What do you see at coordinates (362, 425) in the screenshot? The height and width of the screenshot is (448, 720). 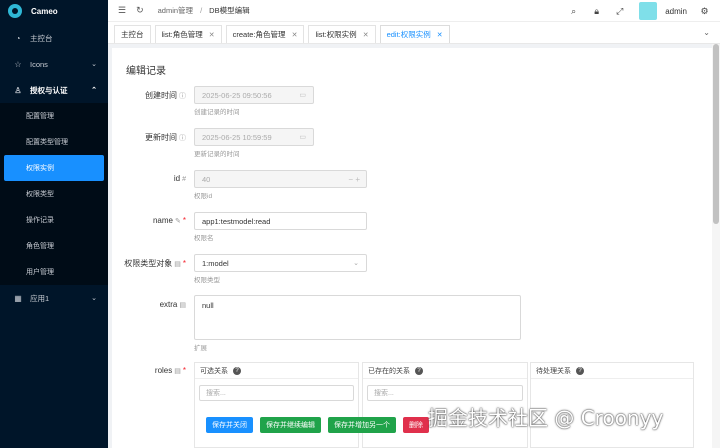 I see `save-add-another-button: 保存并增加另一个` at bounding box center [362, 425].